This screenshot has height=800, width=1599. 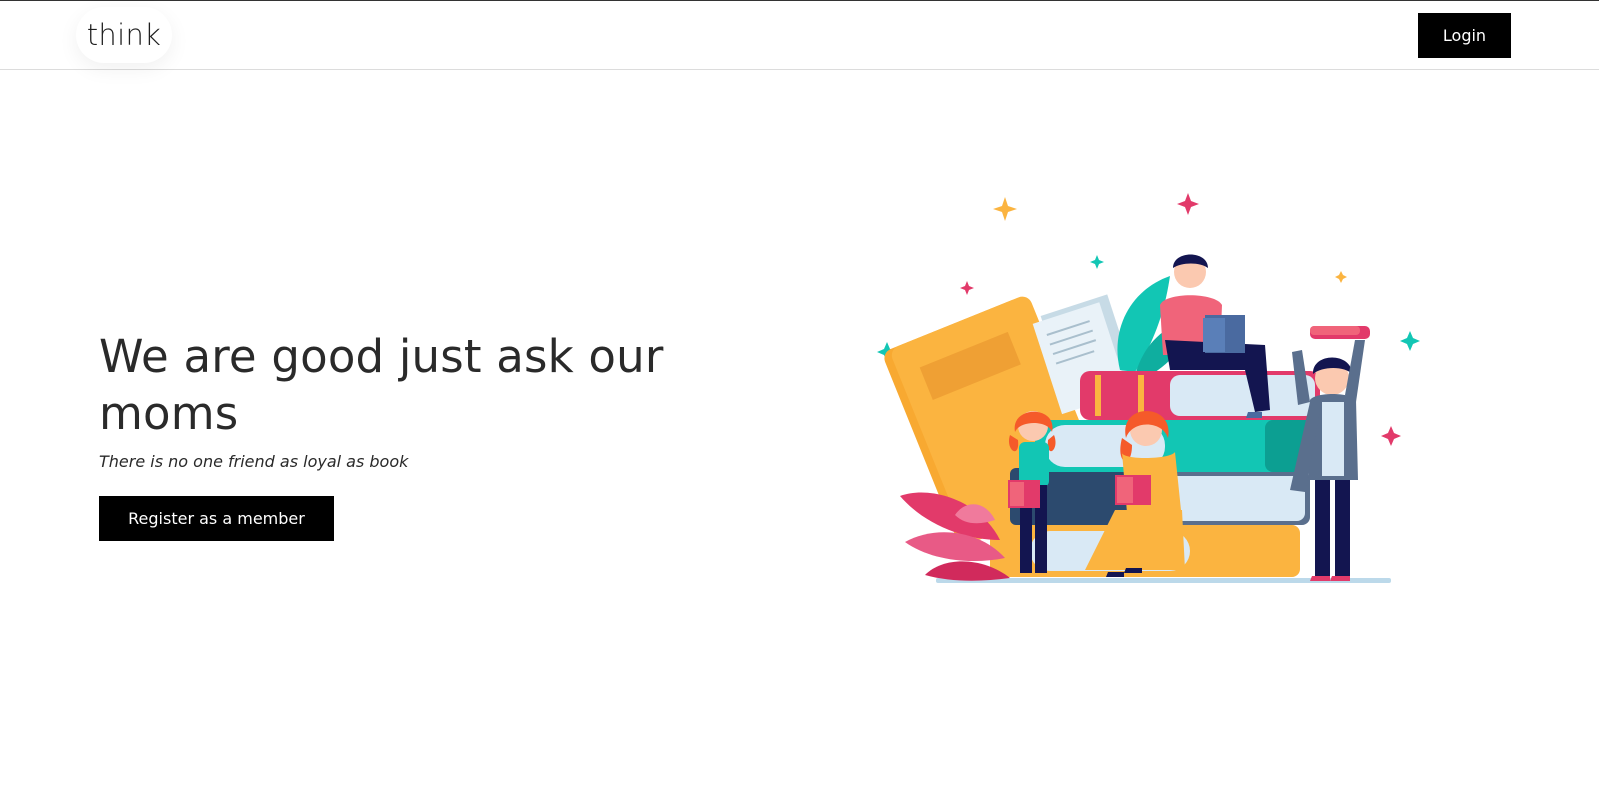 What do you see at coordinates (124, 35) in the screenshot?
I see `logo: think` at bounding box center [124, 35].